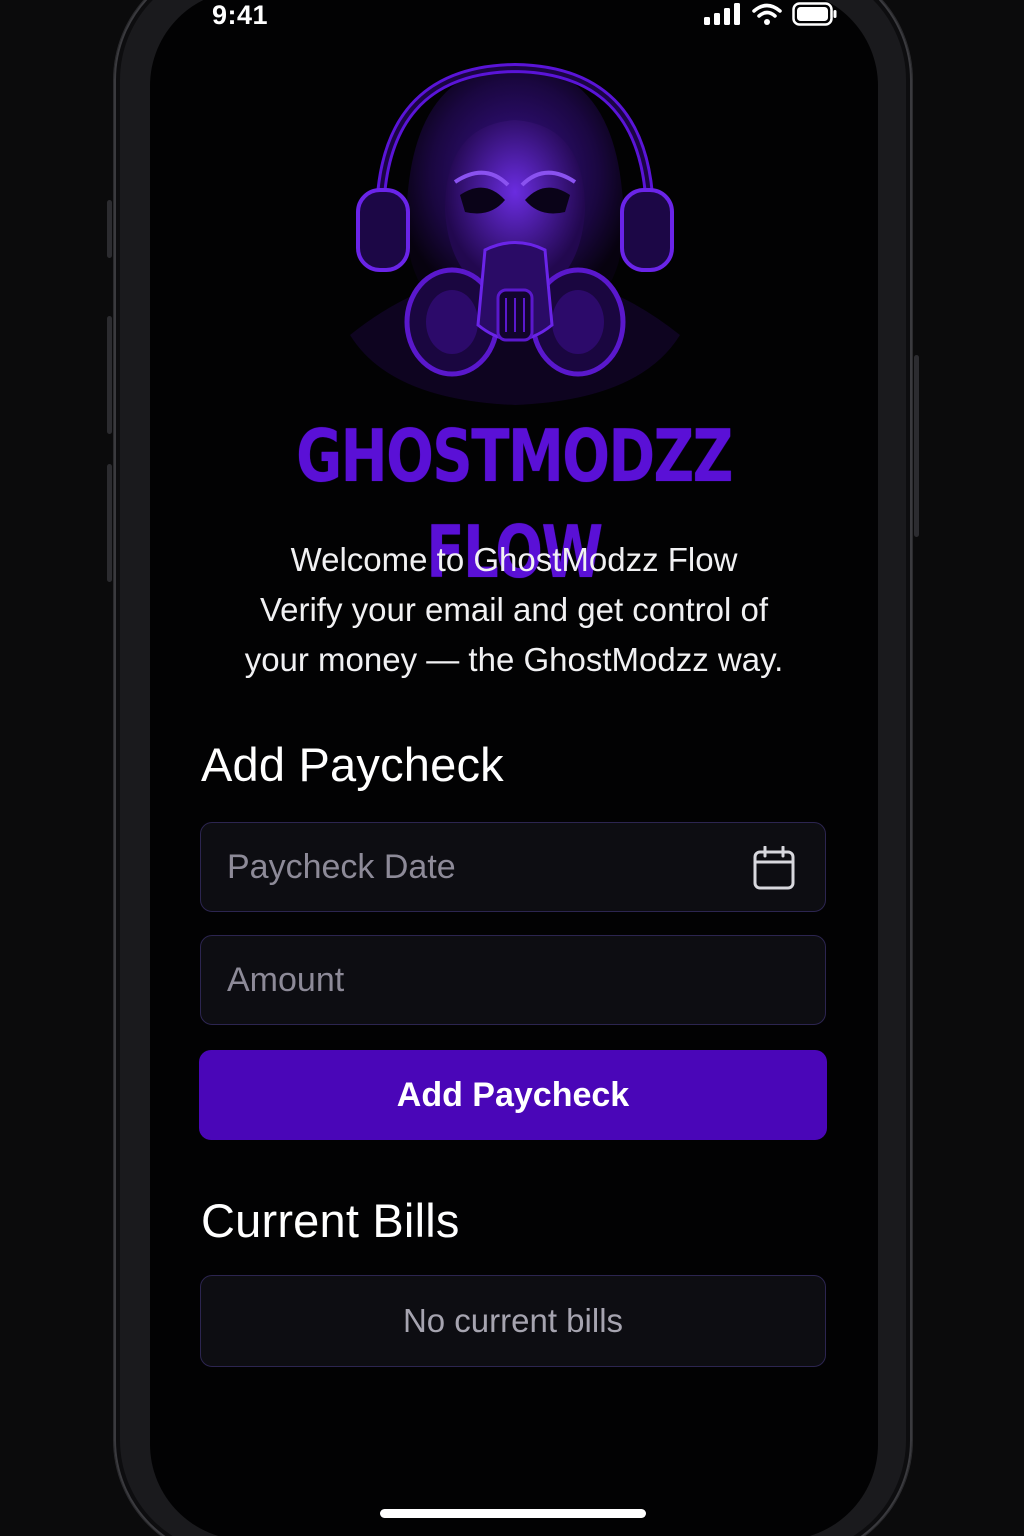 This screenshot has width=1024, height=1536. I want to click on welcome-line: Verify your email and get control of, so click(514, 609).